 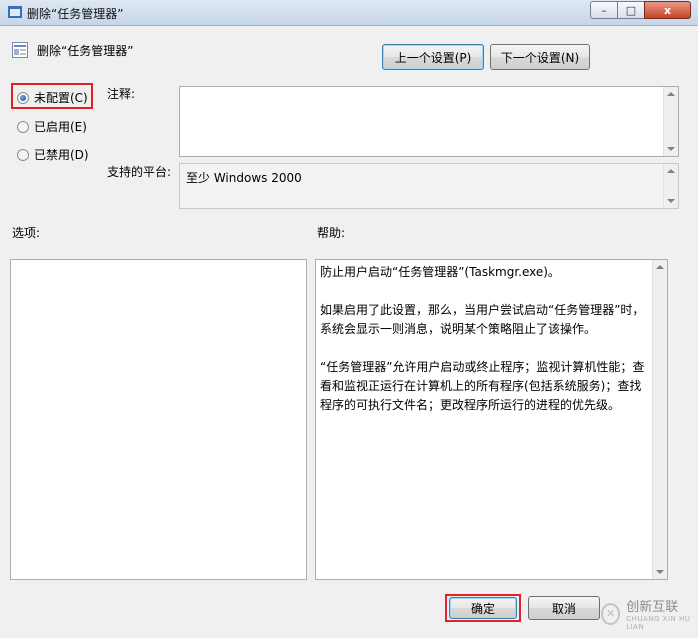 What do you see at coordinates (61, 98) in the screenshot?
I see `radio-label: 未配置(C)` at bounding box center [61, 98].